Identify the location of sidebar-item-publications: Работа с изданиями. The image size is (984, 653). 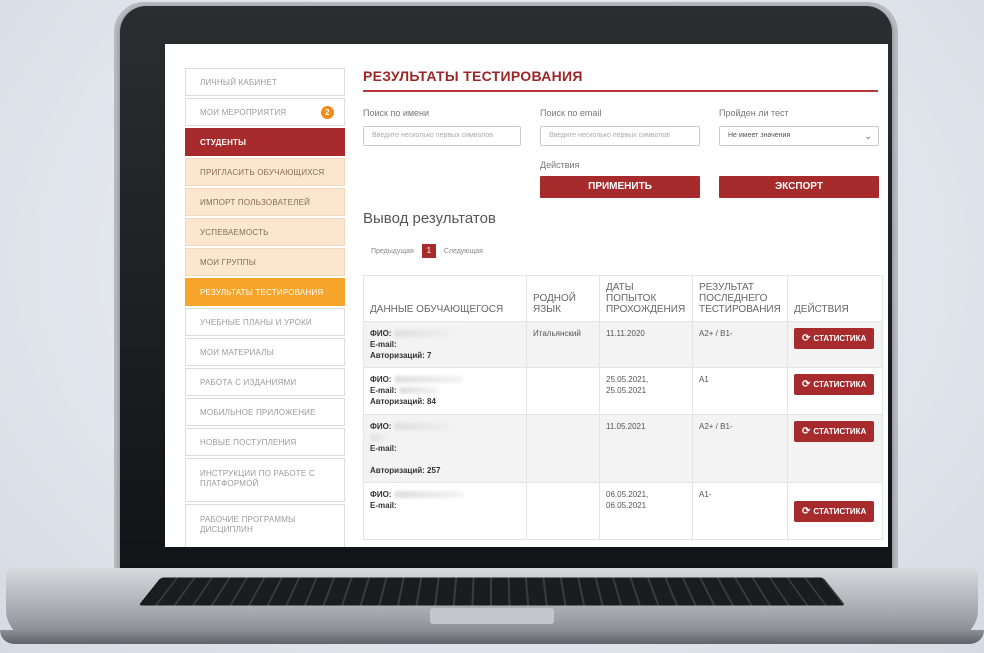
(265, 382).